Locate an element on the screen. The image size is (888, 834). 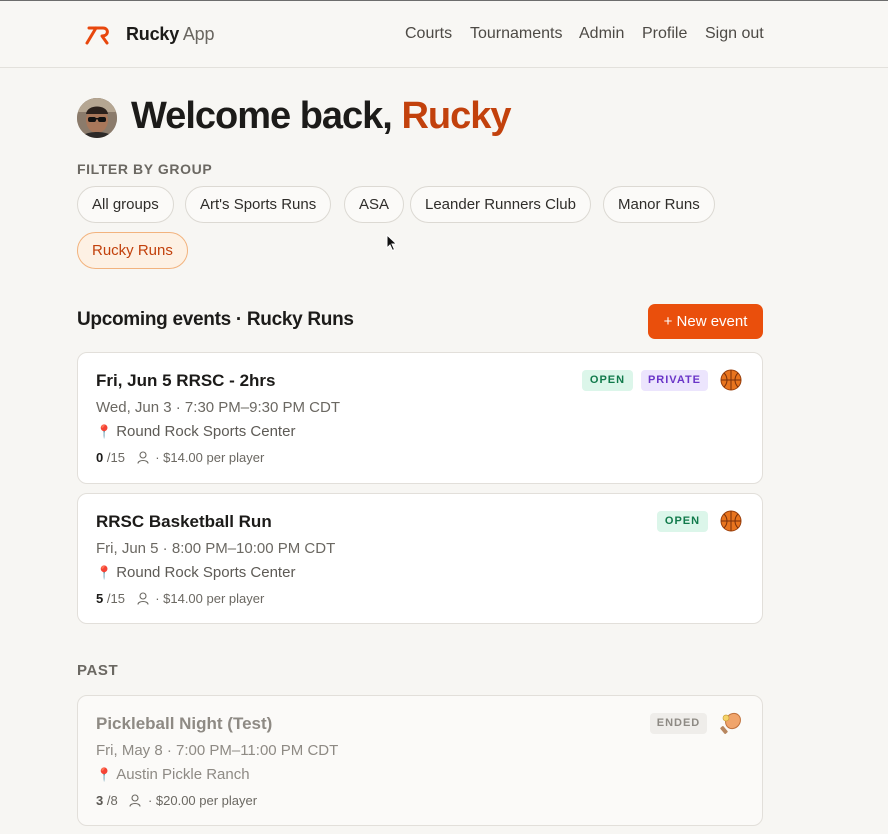
group-chip-arts-sports-runs: Art's Sports Runs is located at coordinates (258, 204).